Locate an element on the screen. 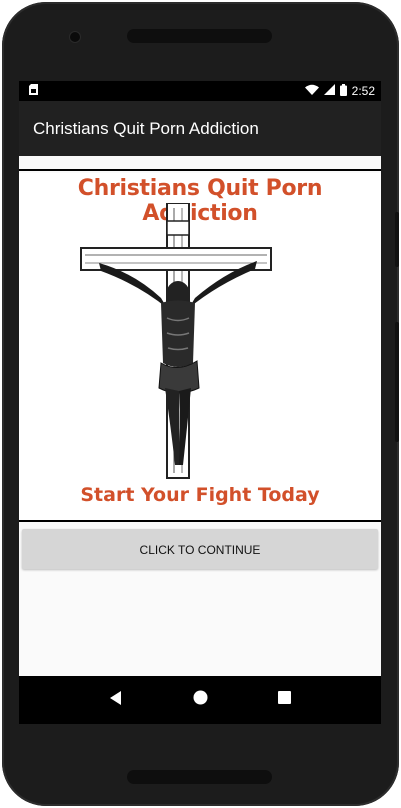 This screenshot has width=401, height=808. bottom-speaker is located at coordinates (199, 777).